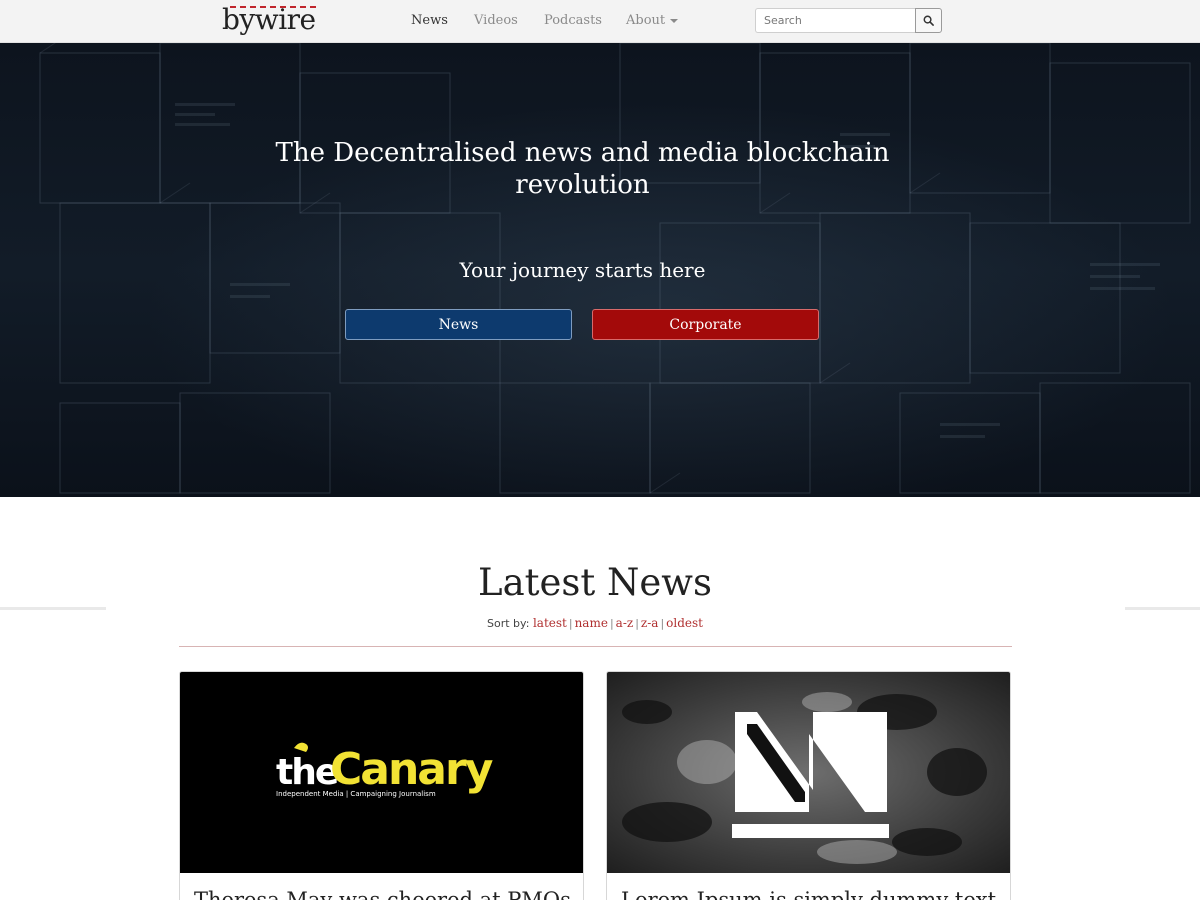 The width and height of the screenshot is (1200, 900). What do you see at coordinates (458, 324) in the screenshot?
I see `hero-news-button: News` at bounding box center [458, 324].